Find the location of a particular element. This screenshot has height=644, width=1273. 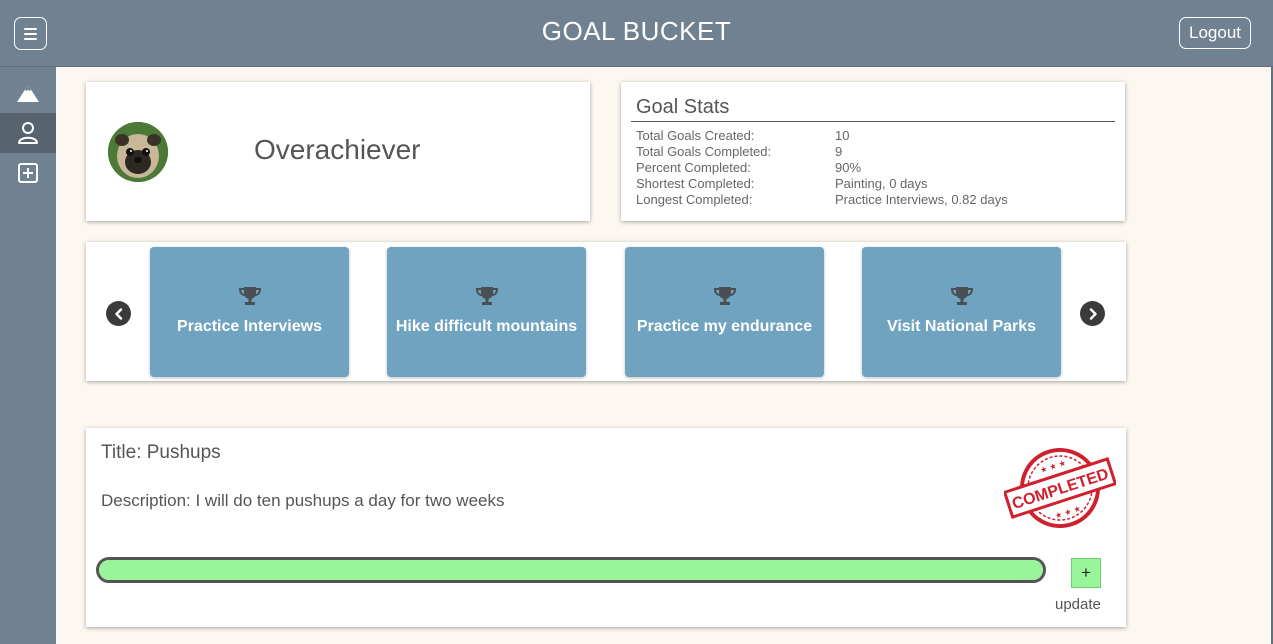

carousel-prev-button is located at coordinates (118, 313).